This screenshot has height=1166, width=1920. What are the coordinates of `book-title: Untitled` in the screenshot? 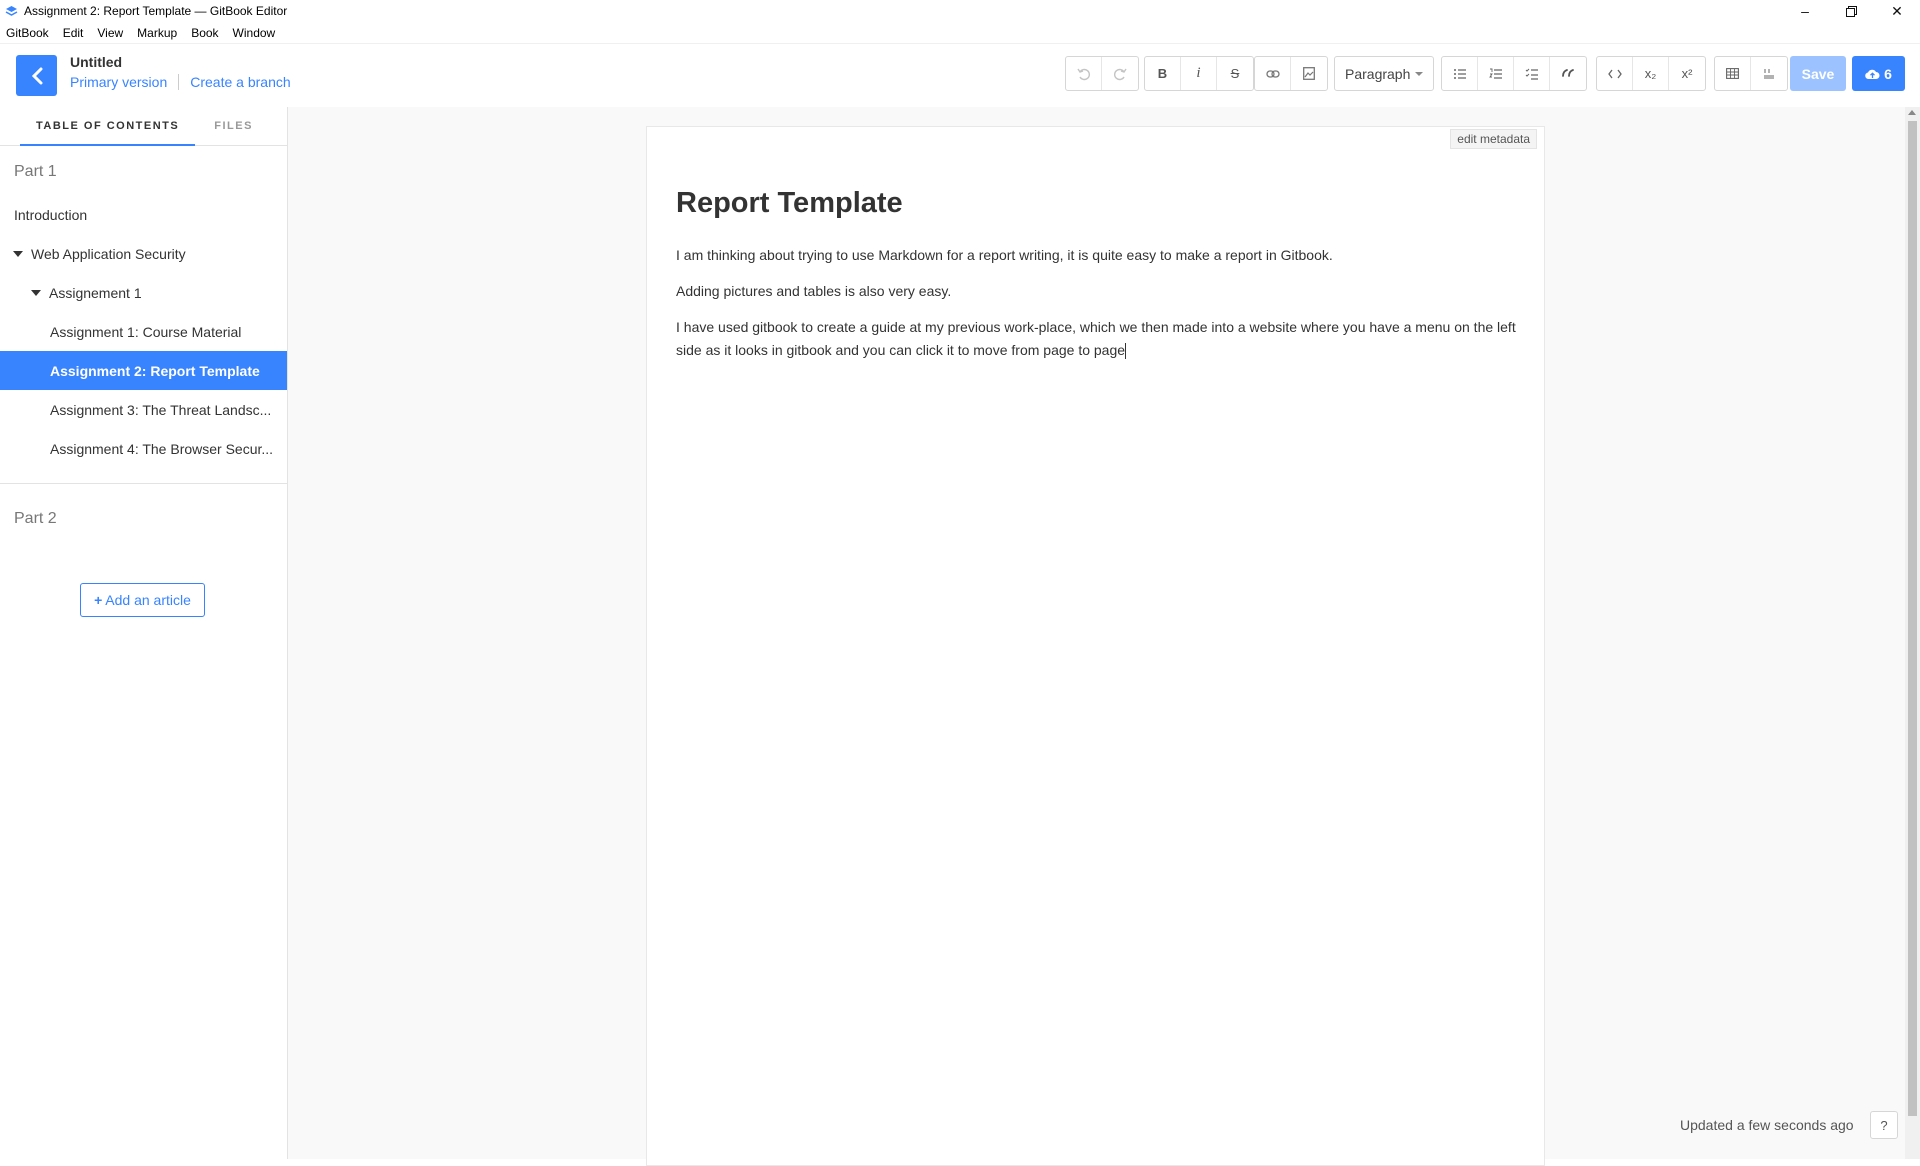 It's located at (96, 62).